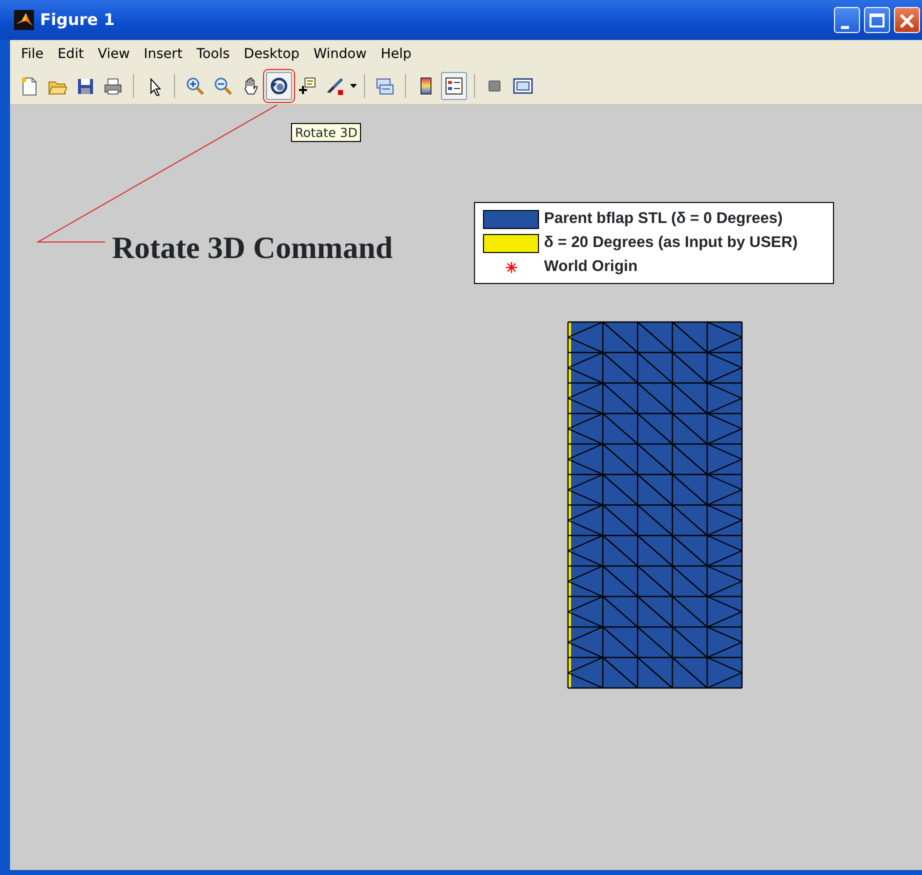  Describe the element at coordinates (252, 248) in the screenshot. I see `annotation-text: Rotate 3D Command` at that location.